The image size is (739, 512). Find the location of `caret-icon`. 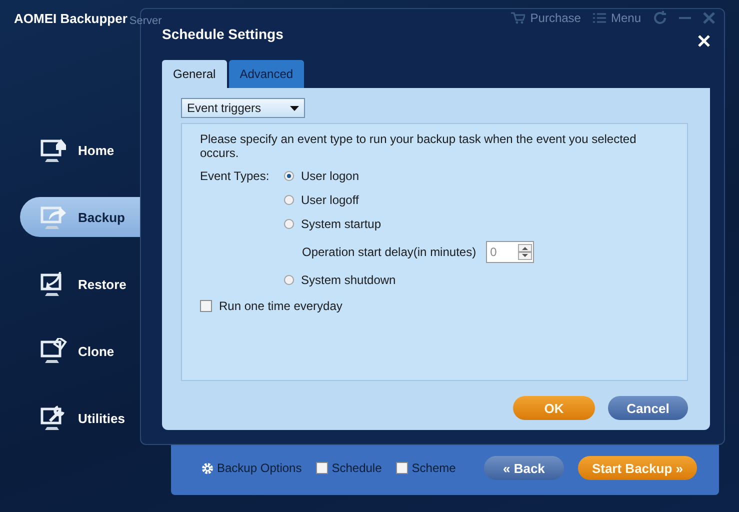

caret-icon is located at coordinates (294, 108).